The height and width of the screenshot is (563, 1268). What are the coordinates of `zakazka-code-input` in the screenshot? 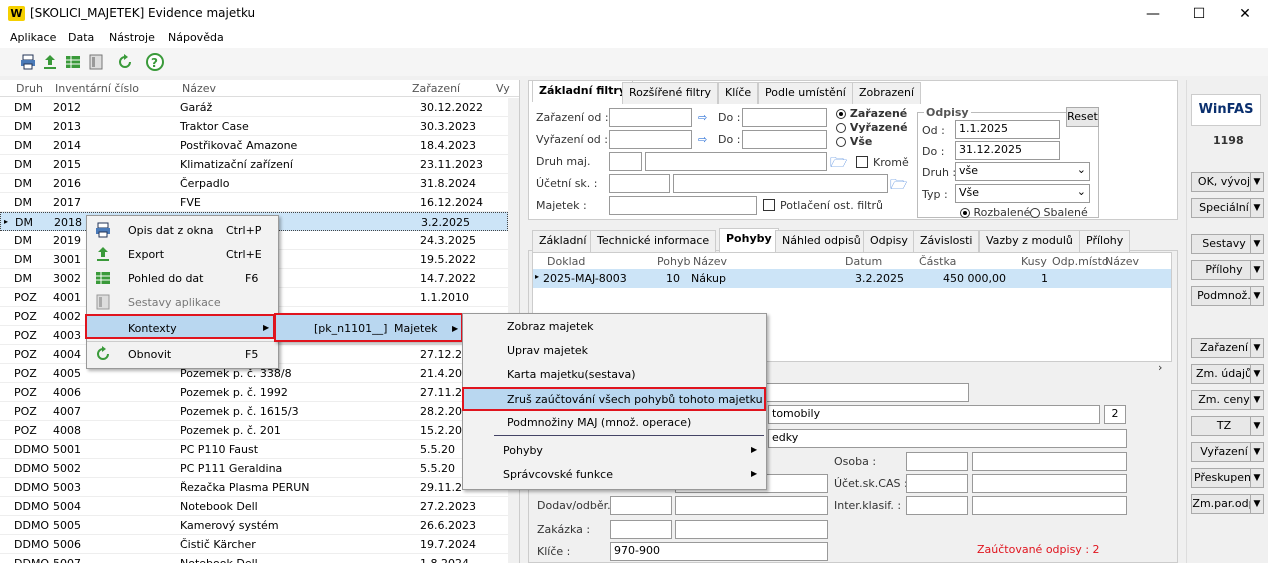 It's located at (641, 529).